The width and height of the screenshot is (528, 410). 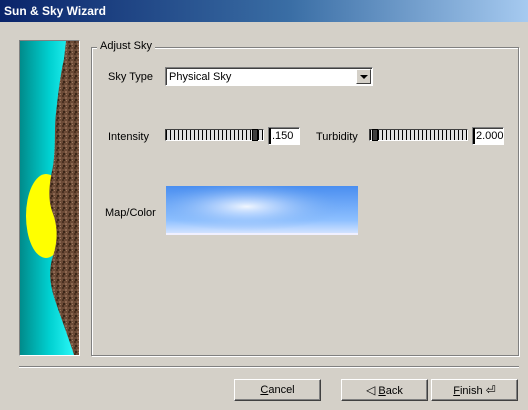 I want to click on back-button: ◁ Back, so click(x=384, y=390).